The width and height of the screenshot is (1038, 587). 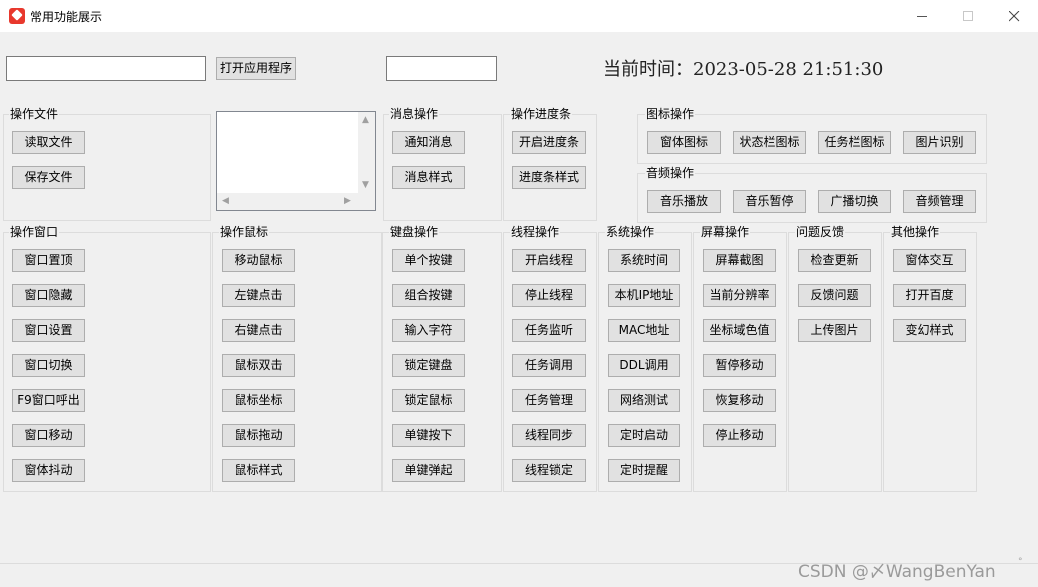 I want to click on window-switch-button: 窗口切换, so click(x=48, y=365).